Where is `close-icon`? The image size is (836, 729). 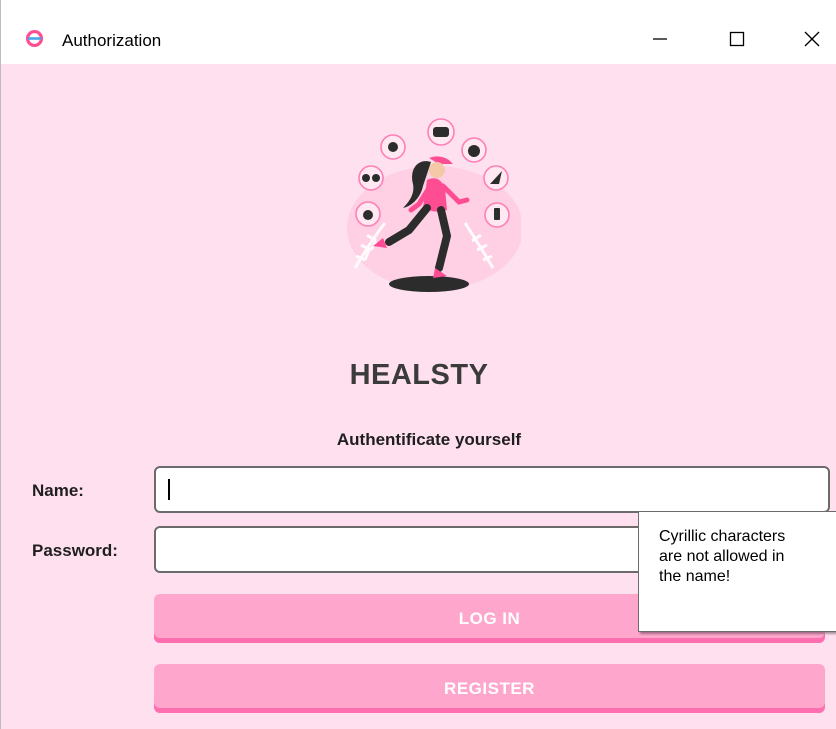 close-icon is located at coordinates (812, 39).